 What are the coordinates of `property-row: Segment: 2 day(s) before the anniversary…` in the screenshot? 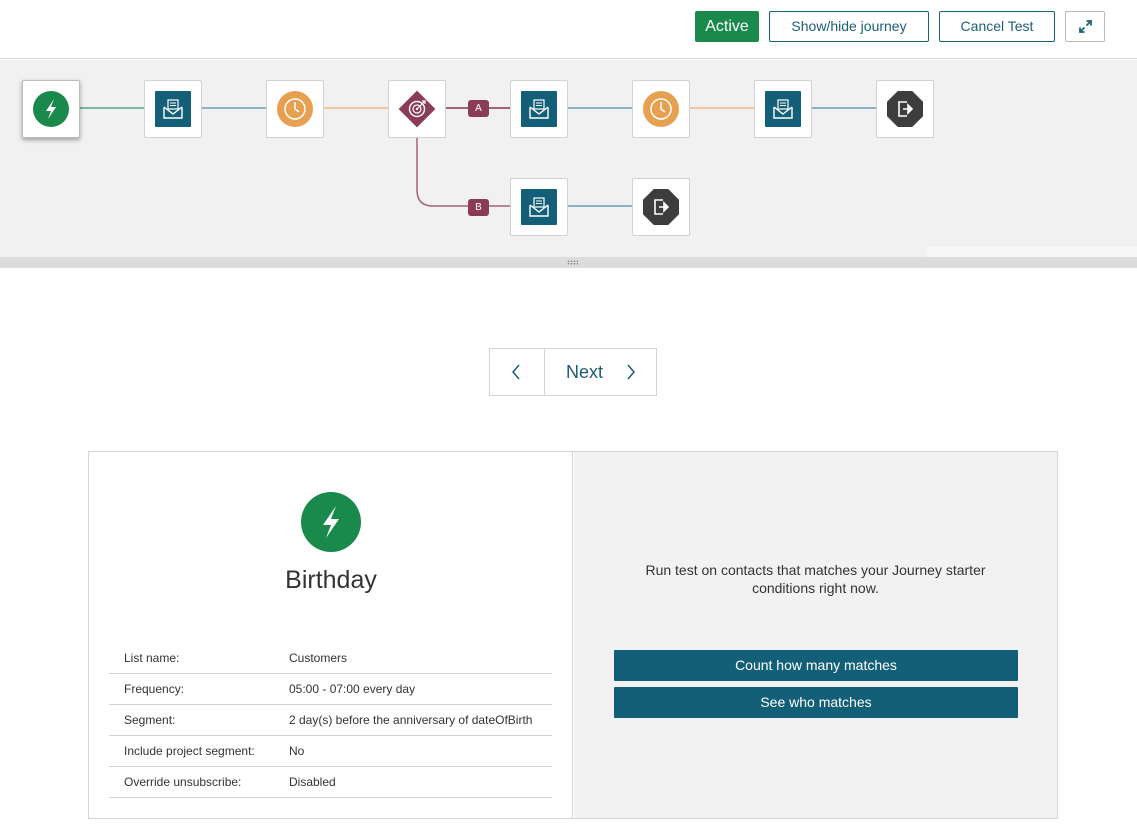 It's located at (330, 720).